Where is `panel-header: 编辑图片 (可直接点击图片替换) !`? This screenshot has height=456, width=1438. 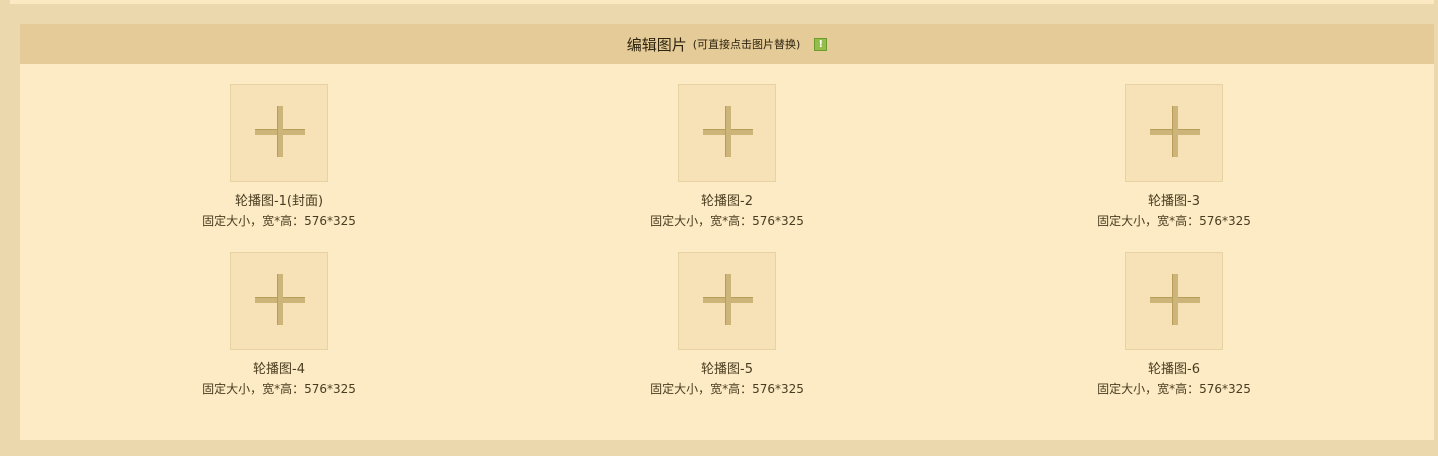 panel-header: 编辑图片 (可直接点击图片替换) ! is located at coordinates (727, 44).